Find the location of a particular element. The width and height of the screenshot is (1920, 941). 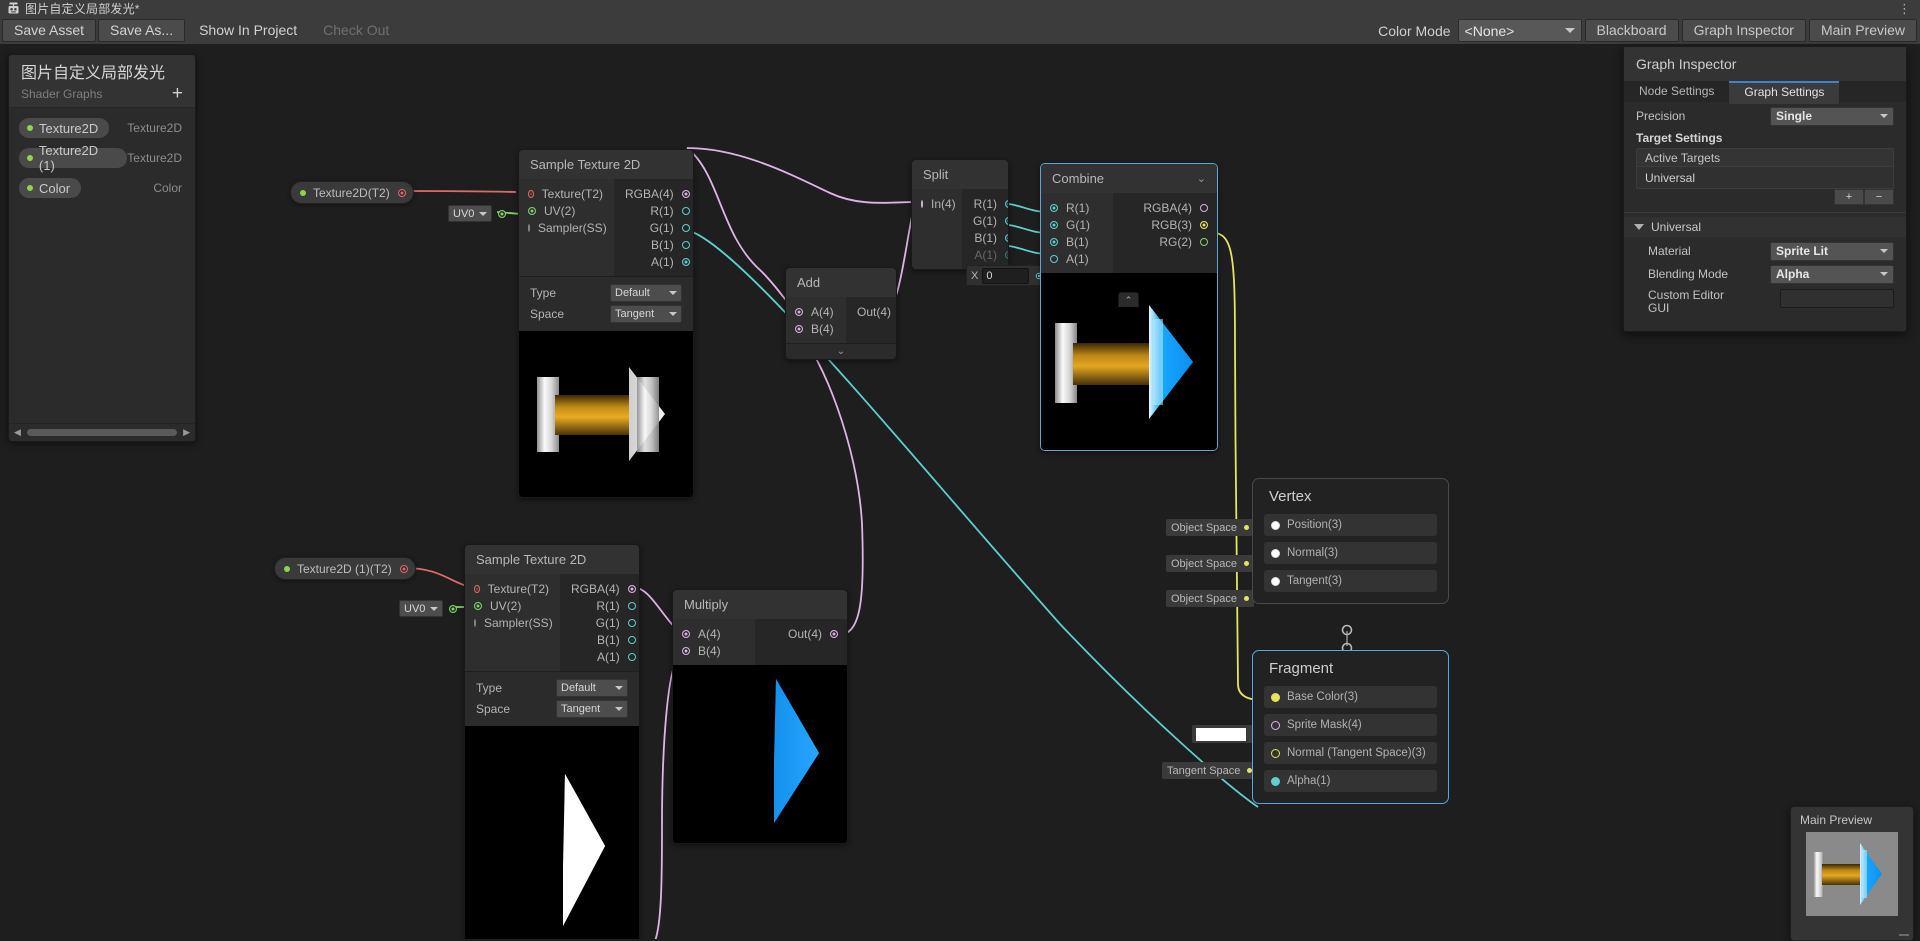

block-tangent: Tangent(3) is located at coordinates (1350, 581).